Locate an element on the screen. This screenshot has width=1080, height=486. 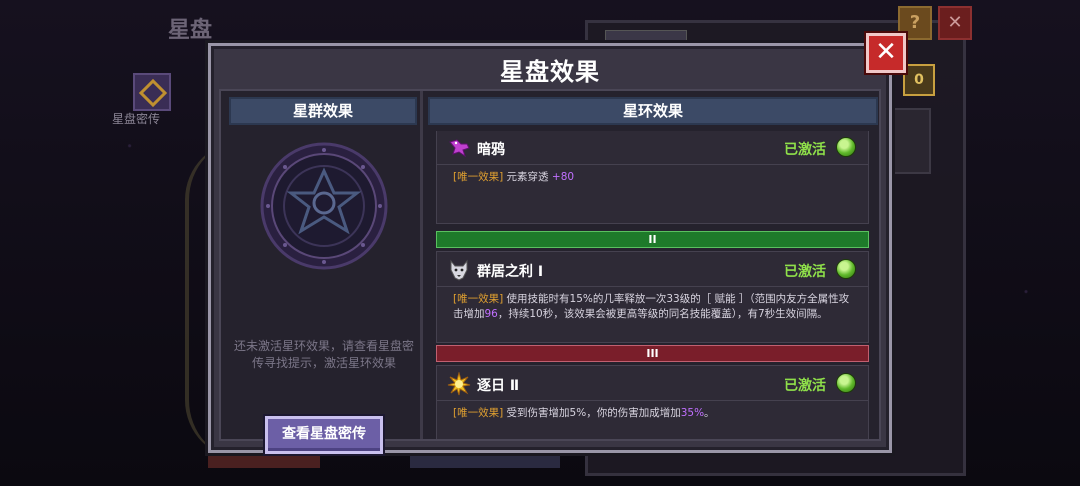
desc-value: 96 is located at coordinates (491, 314).